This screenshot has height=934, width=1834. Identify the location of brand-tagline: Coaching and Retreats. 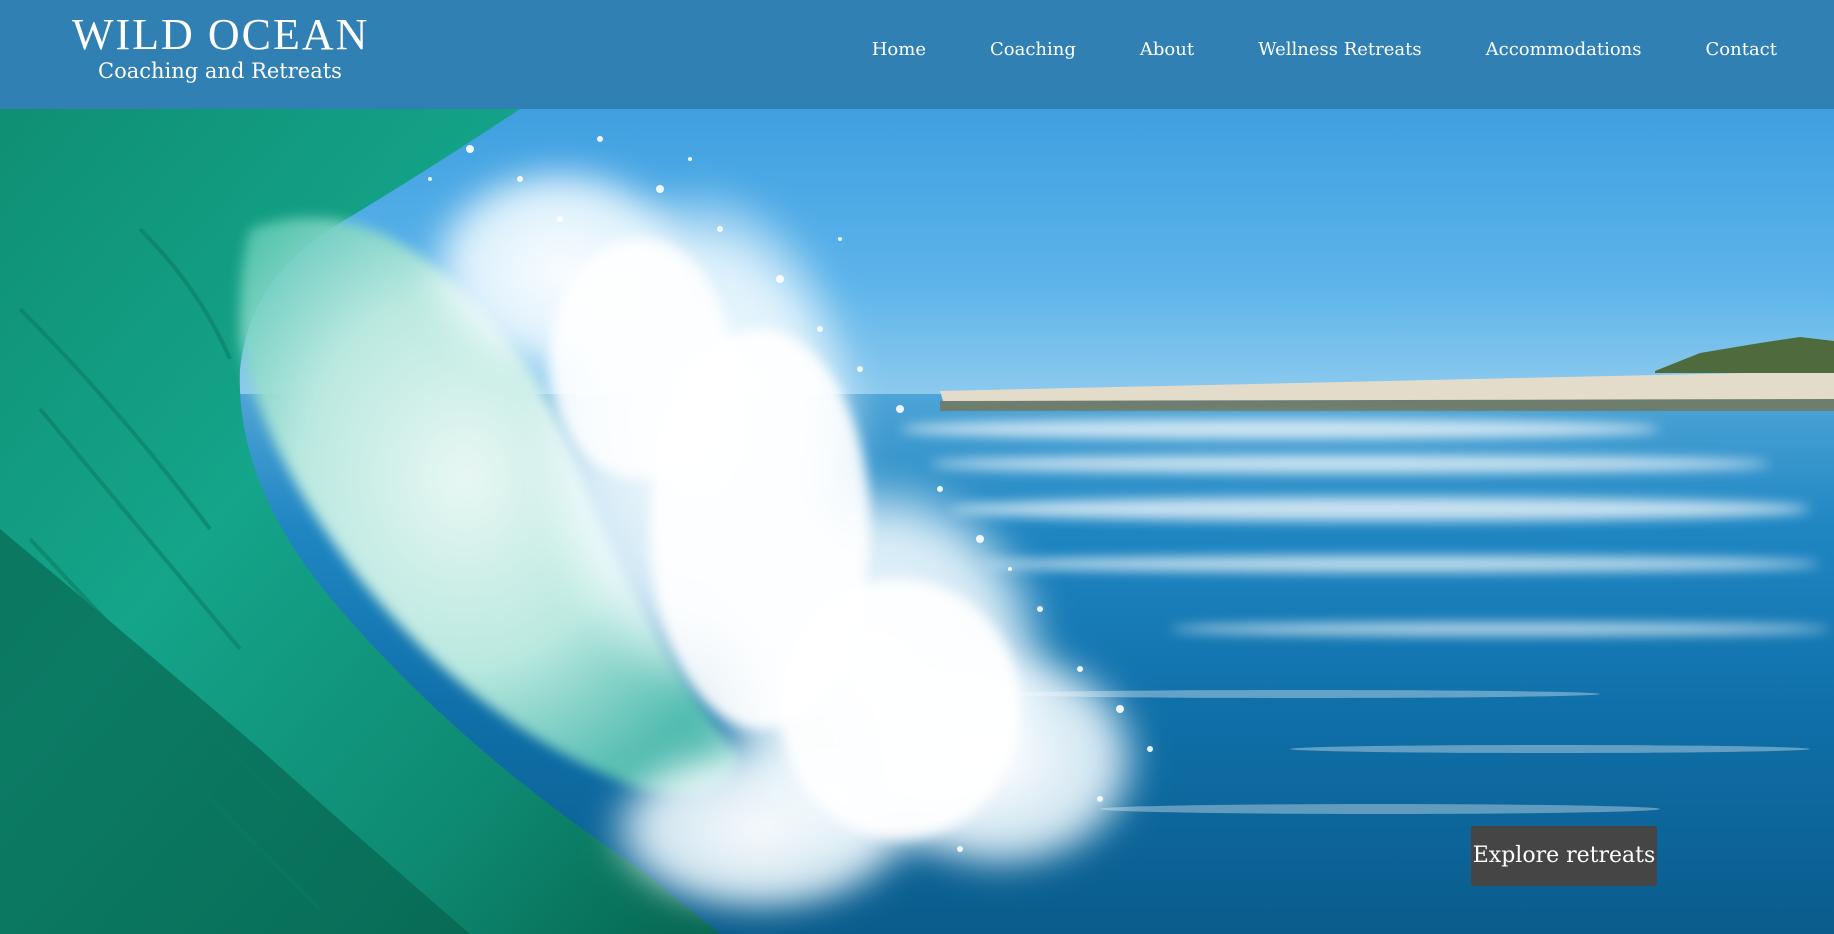
(220, 71).